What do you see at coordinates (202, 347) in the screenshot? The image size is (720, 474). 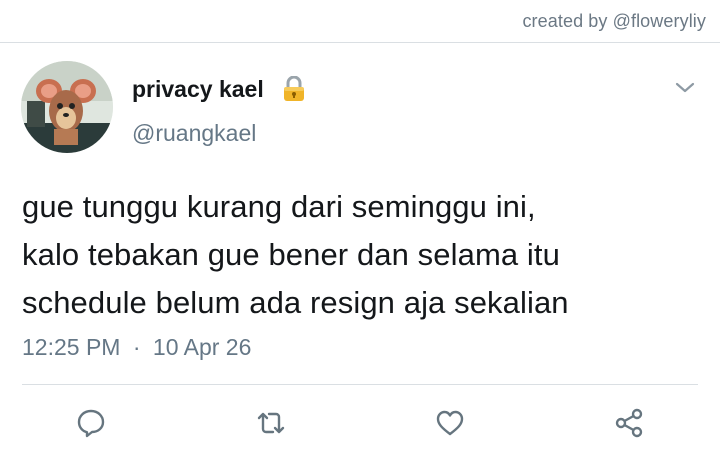 I see `tweet-date: 10 Apr 26` at bounding box center [202, 347].